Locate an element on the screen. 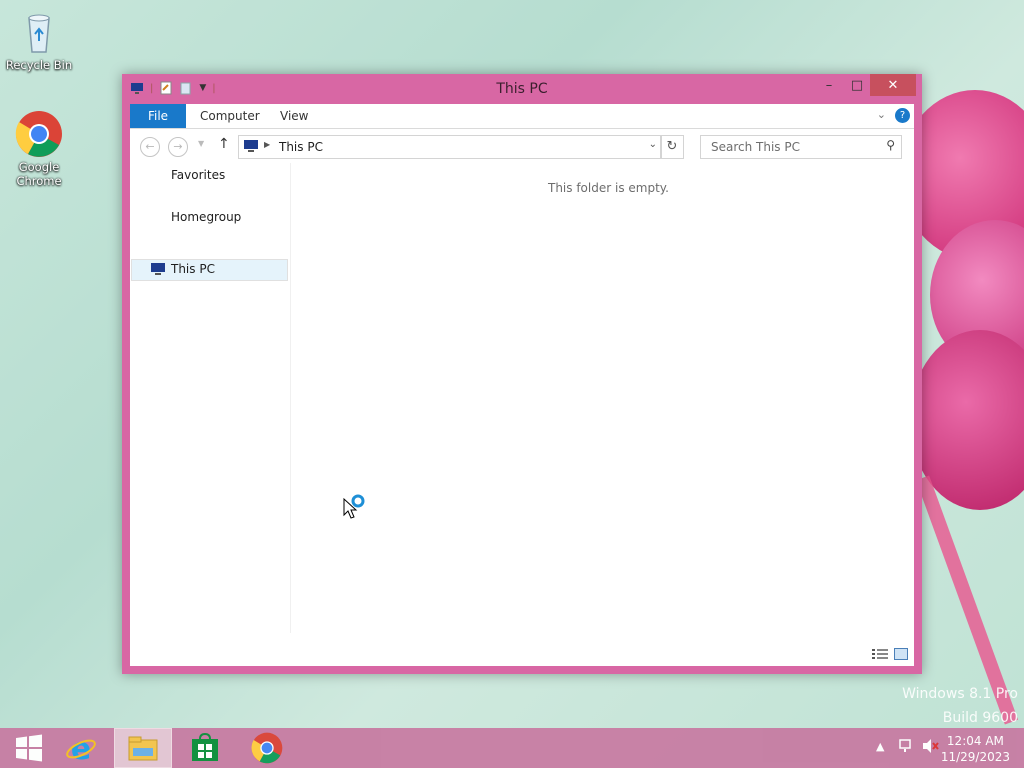 The width and height of the screenshot is (1024, 768). breadcrumb-chevron-icon: ▶ is located at coordinates (267, 144).